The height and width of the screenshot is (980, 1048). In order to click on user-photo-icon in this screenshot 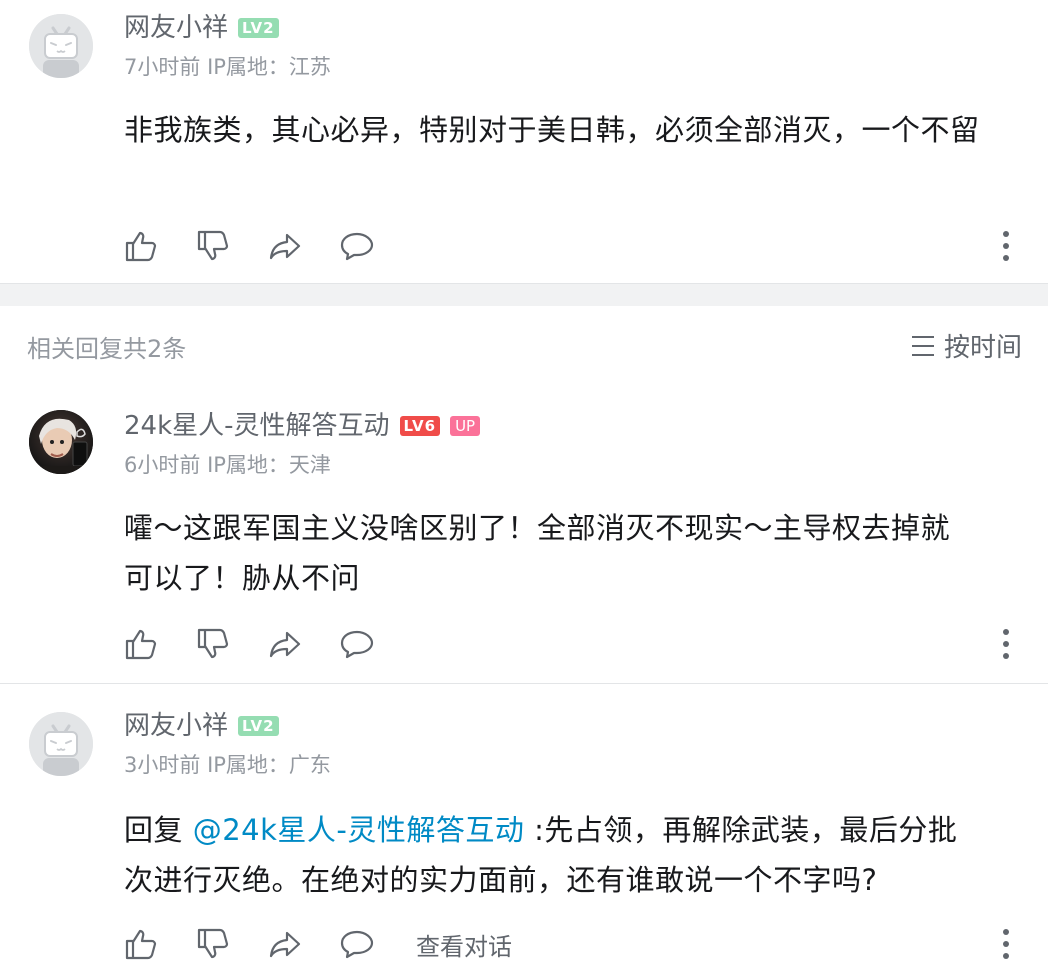, I will do `click(61, 442)`.